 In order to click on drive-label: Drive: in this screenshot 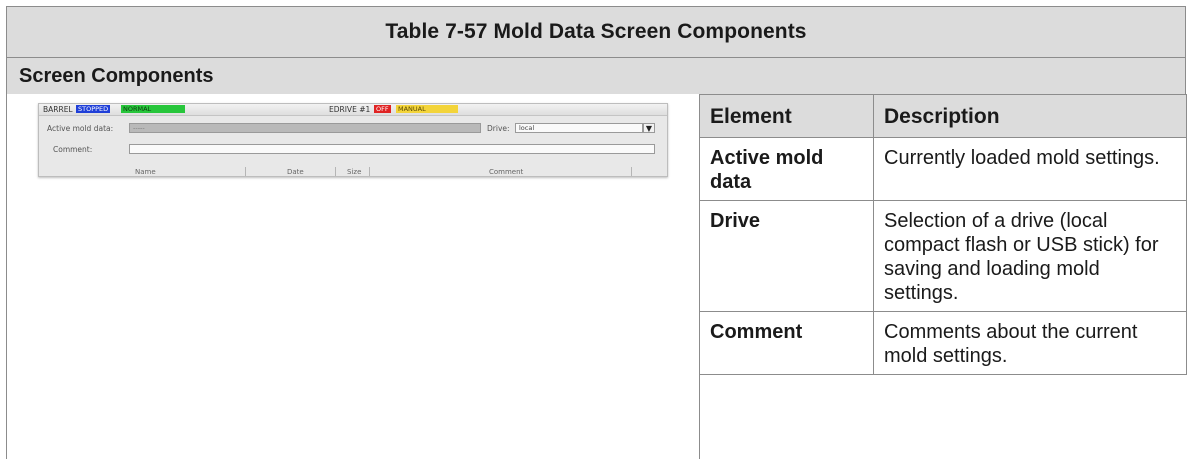, I will do `click(498, 128)`.